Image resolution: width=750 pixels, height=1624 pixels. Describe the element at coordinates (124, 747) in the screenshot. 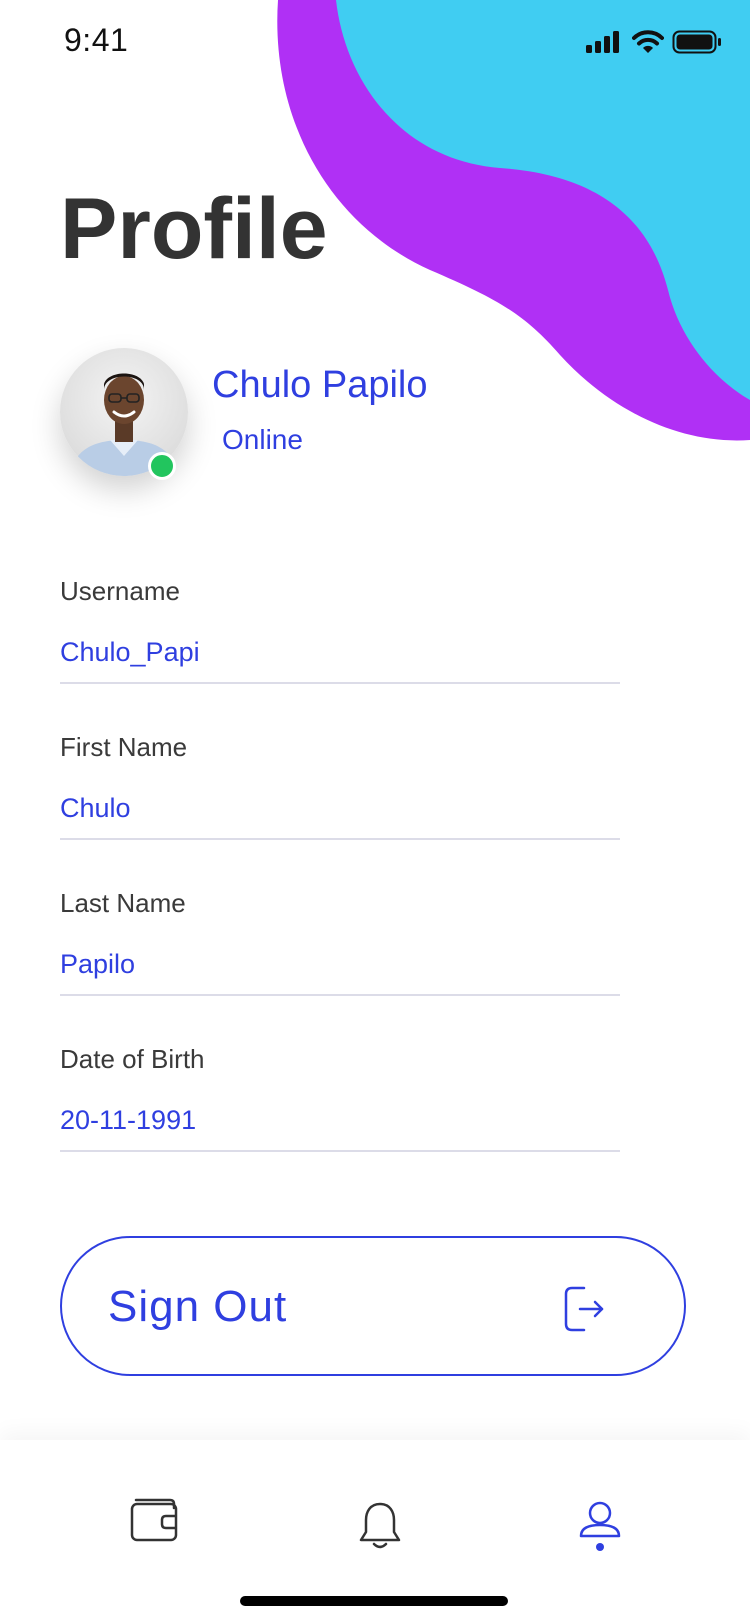

I see `field-label: First Name` at that location.